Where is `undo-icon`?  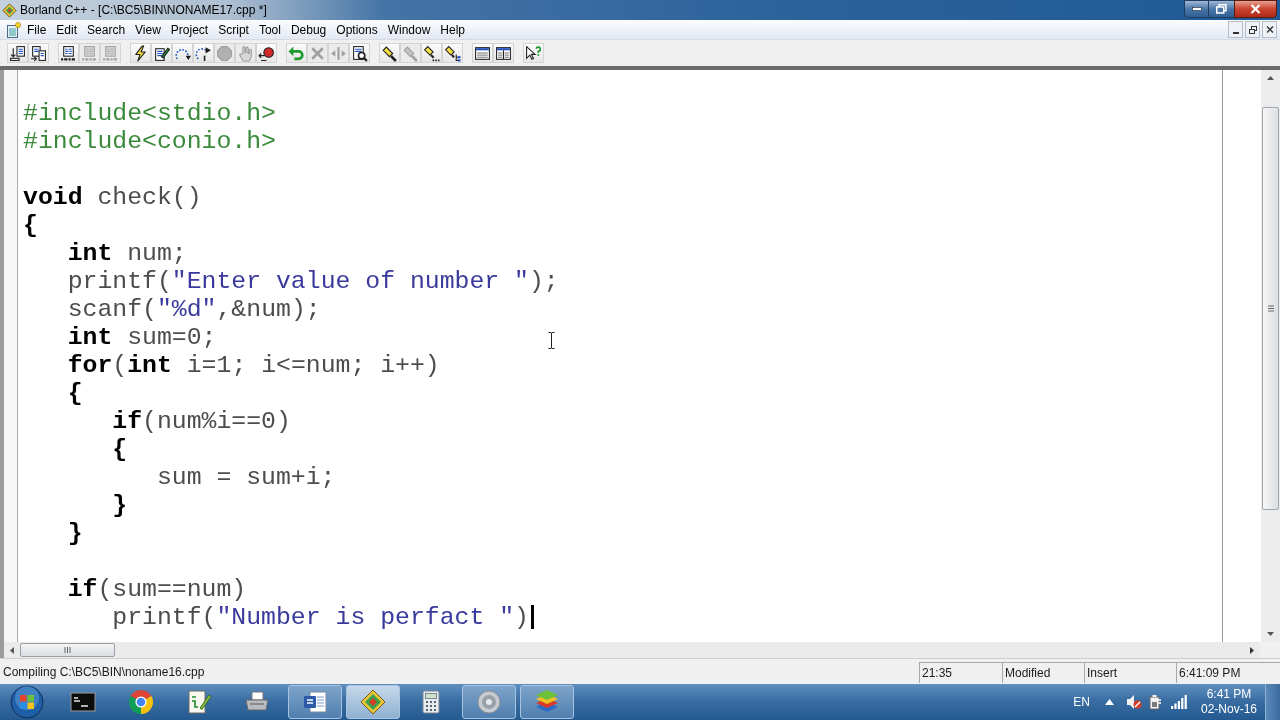
undo-icon is located at coordinates (296, 53).